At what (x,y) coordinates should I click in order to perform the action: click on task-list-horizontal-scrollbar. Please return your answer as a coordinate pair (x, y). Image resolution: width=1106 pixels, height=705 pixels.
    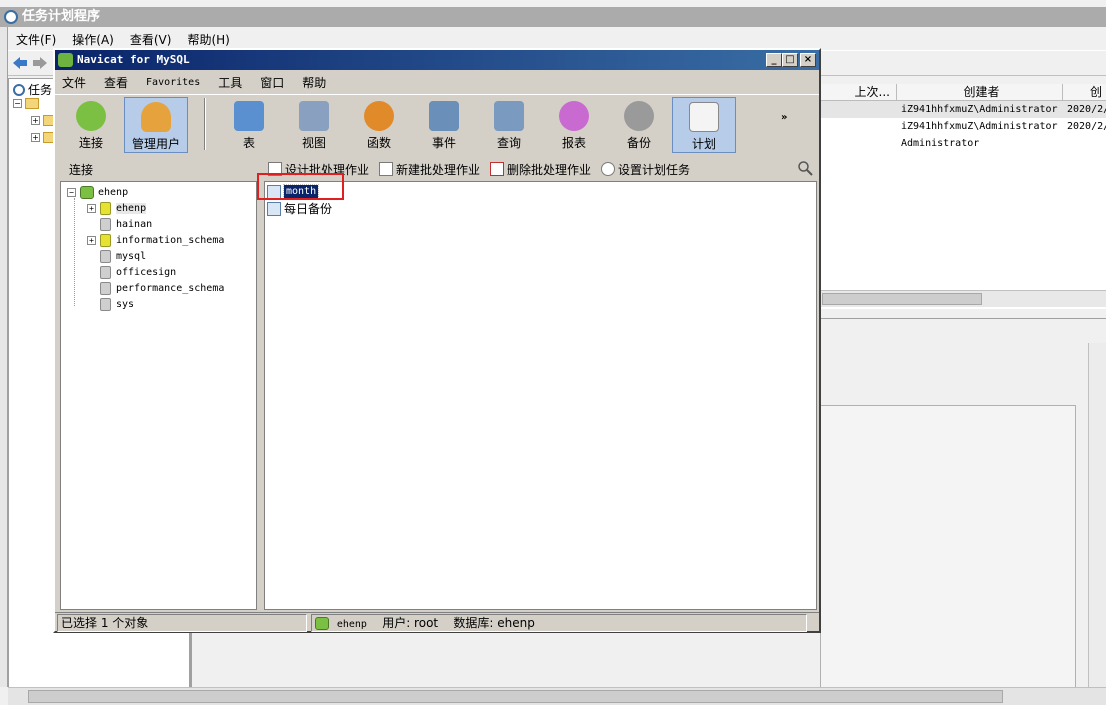
    Looking at the image, I should click on (963, 298).